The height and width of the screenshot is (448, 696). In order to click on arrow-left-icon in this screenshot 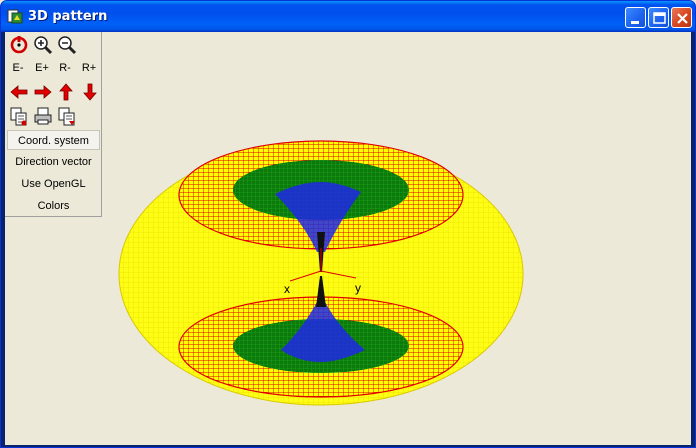, I will do `click(19, 92)`.